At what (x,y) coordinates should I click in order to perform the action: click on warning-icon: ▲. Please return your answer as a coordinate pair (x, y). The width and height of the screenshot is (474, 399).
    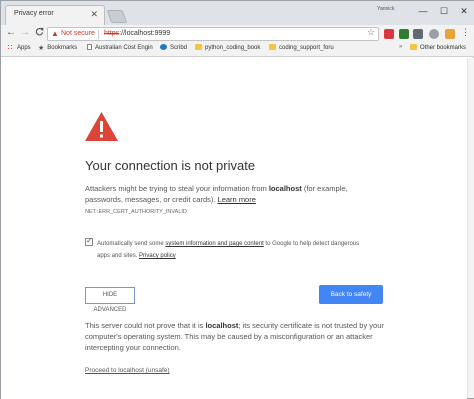
    Looking at the image, I should click on (55, 33).